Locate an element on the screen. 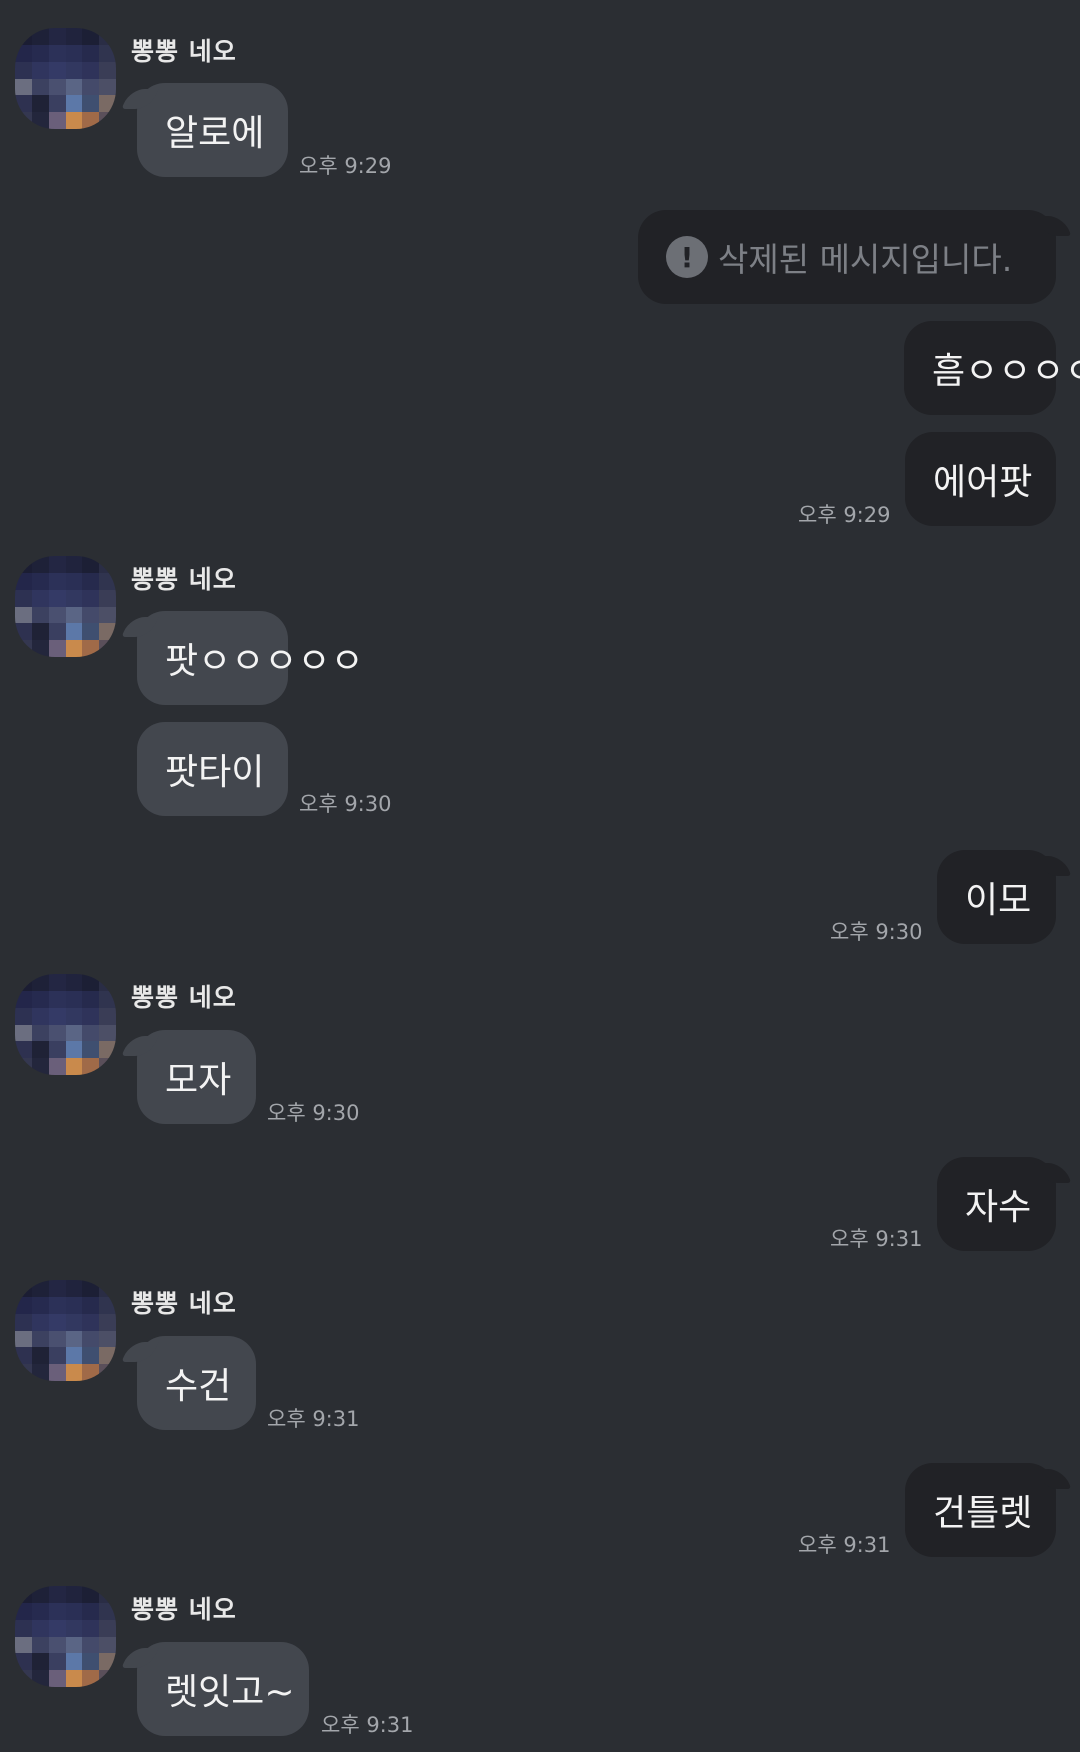 This screenshot has height=1752, width=1080. message-text: 흠ㅇㅇㅇㅇㅇ is located at coordinates (1006, 371).